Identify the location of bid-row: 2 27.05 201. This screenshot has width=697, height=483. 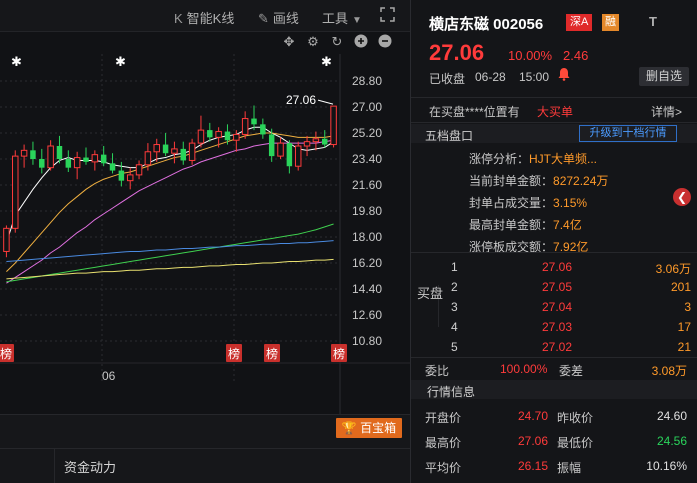
(554, 287).